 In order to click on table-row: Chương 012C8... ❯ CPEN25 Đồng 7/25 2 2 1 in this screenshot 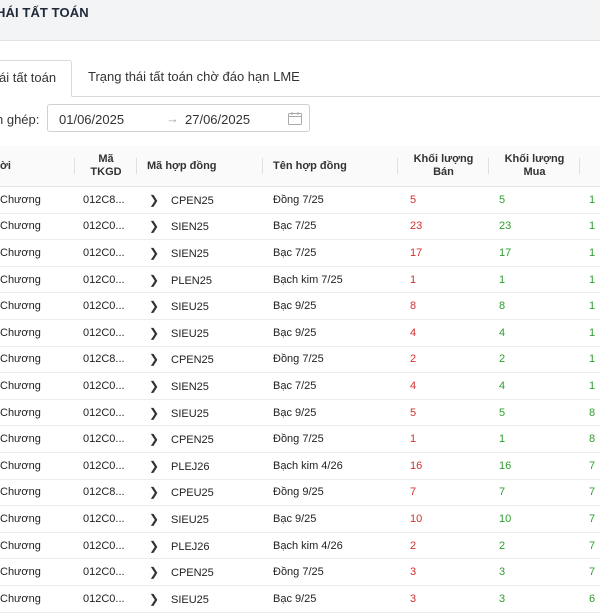, I will do `click(300, 360)`.